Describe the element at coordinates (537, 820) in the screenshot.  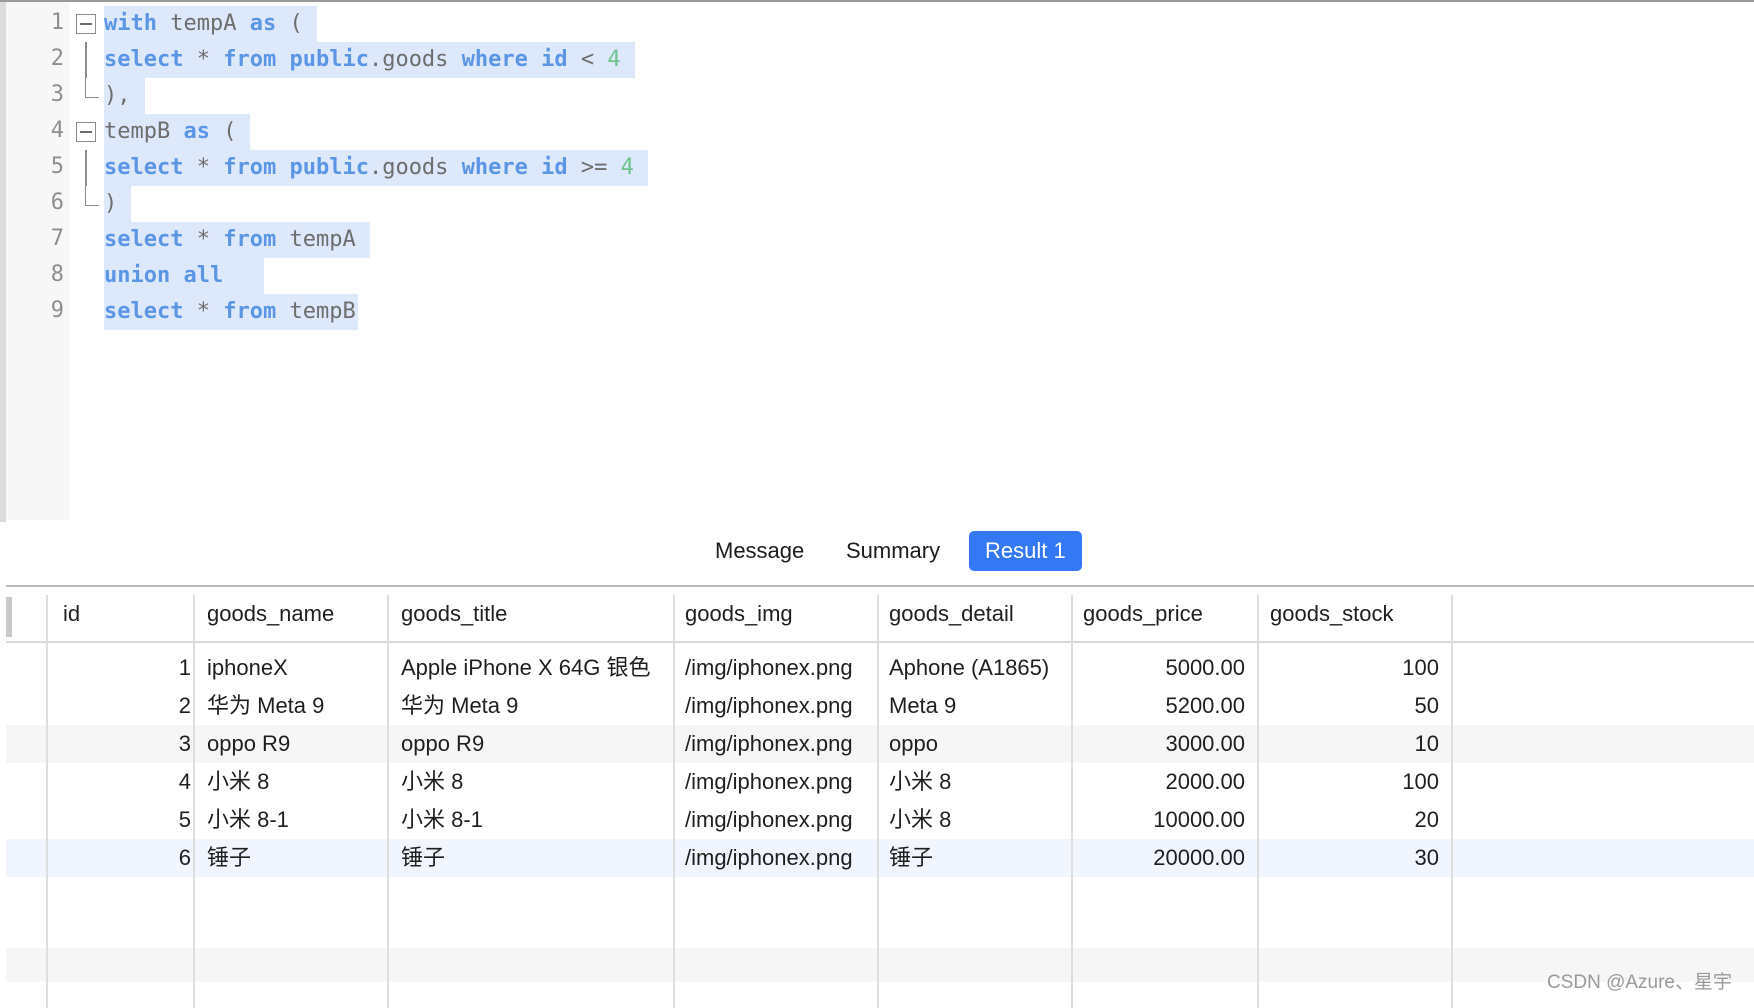
I see `cell-goods-title: 小米 8-1` at that location.